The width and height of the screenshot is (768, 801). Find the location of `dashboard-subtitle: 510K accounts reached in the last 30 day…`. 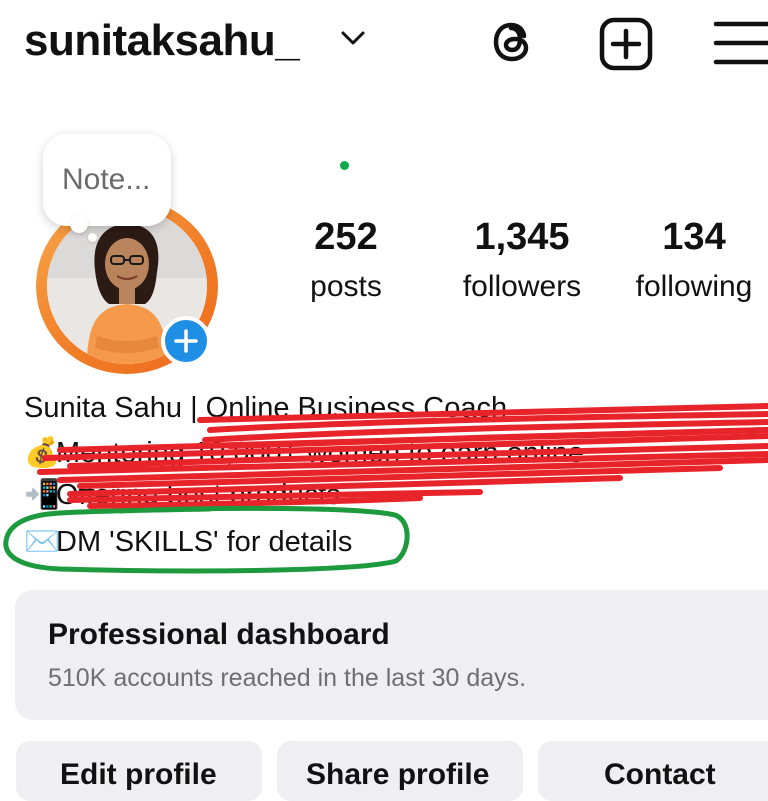

dashboard-subtitle: 510K accounts reached in the last 30 day… is located at coordinates (287, 678).